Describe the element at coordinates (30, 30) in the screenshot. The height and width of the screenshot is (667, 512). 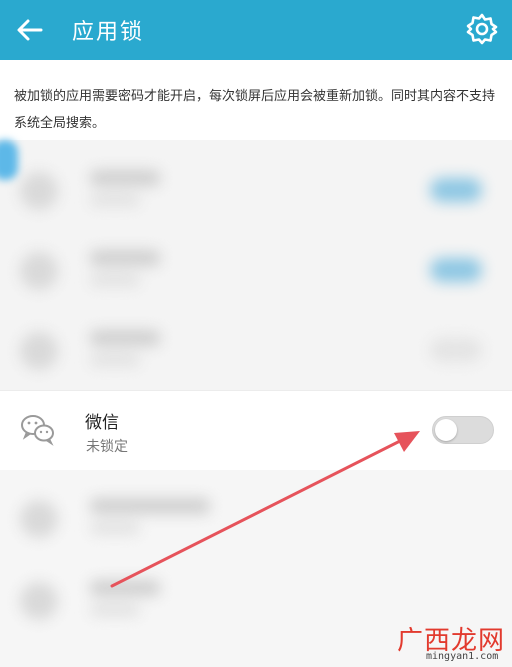
I see `back-arrow-icon` at that location.